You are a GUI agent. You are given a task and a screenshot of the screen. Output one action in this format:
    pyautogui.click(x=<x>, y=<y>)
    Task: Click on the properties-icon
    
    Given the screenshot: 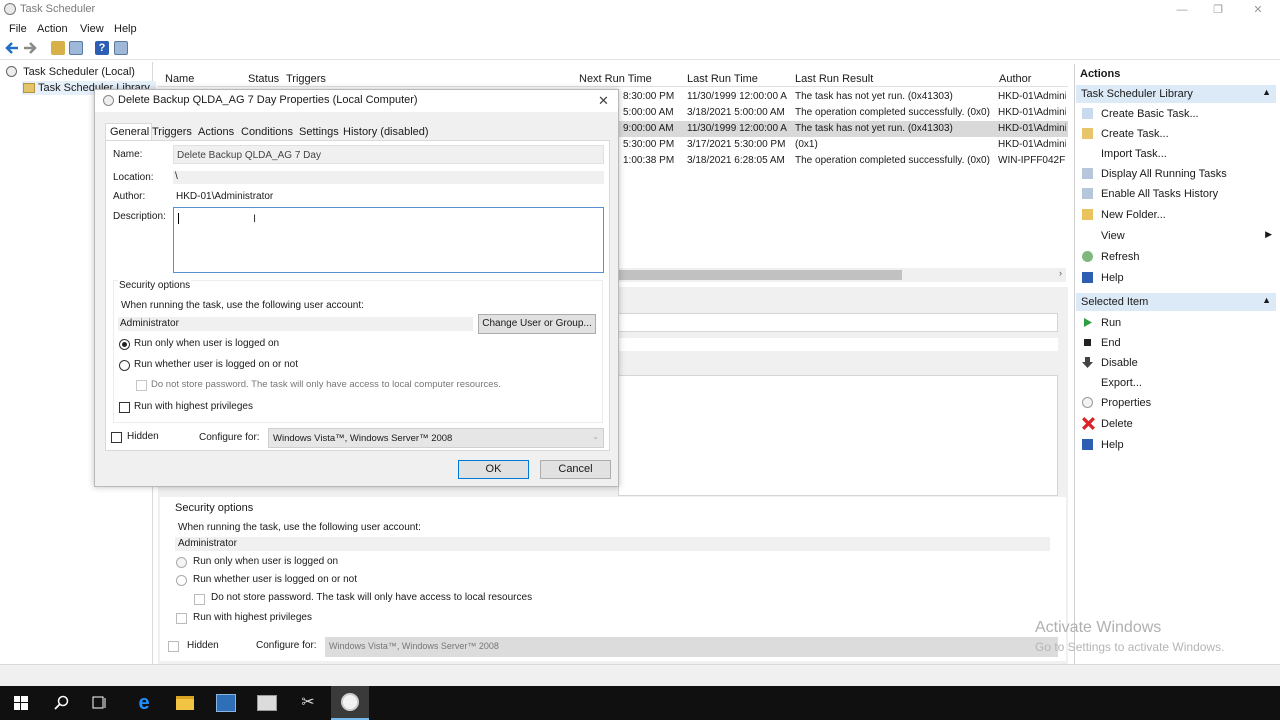 What is the action you would take?
    pyautogui.click(x=1087, y=402)
    